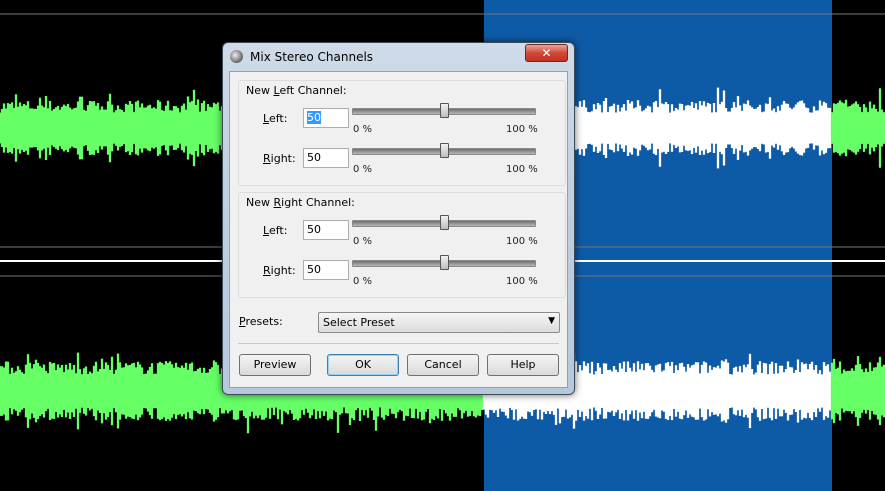 This screenshot has height=491, width=885. What do you see at coordinates (398, 343) in the screenshot?
I see `separator` at bounding box center [398, 343].